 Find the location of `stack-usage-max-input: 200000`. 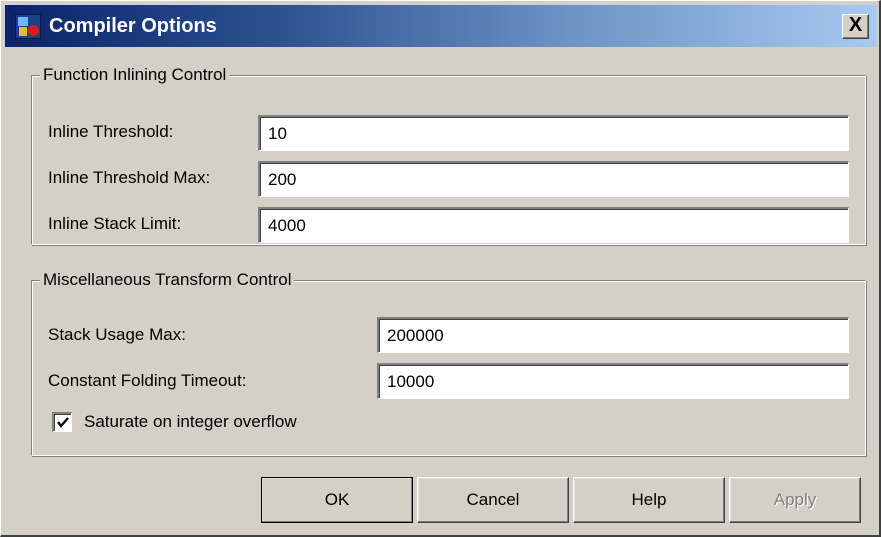

stack-usage-max-input: 200000 is located at coordinates (613, 335).